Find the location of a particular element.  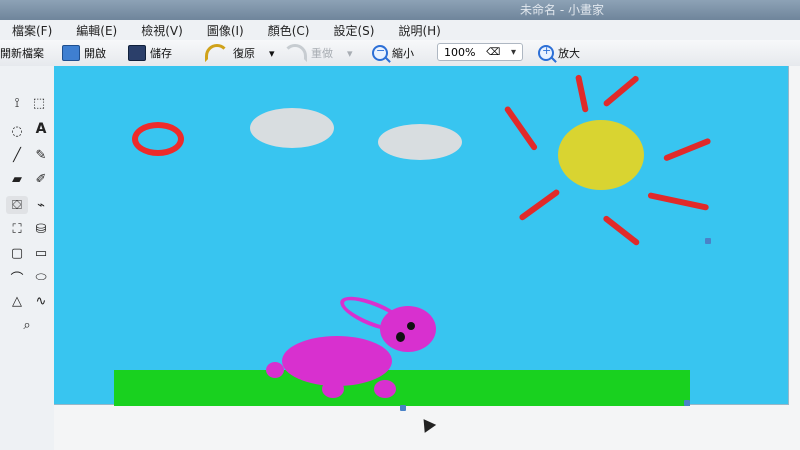

zoom-out-button: 縮小 is located at coordinates (393, 53).